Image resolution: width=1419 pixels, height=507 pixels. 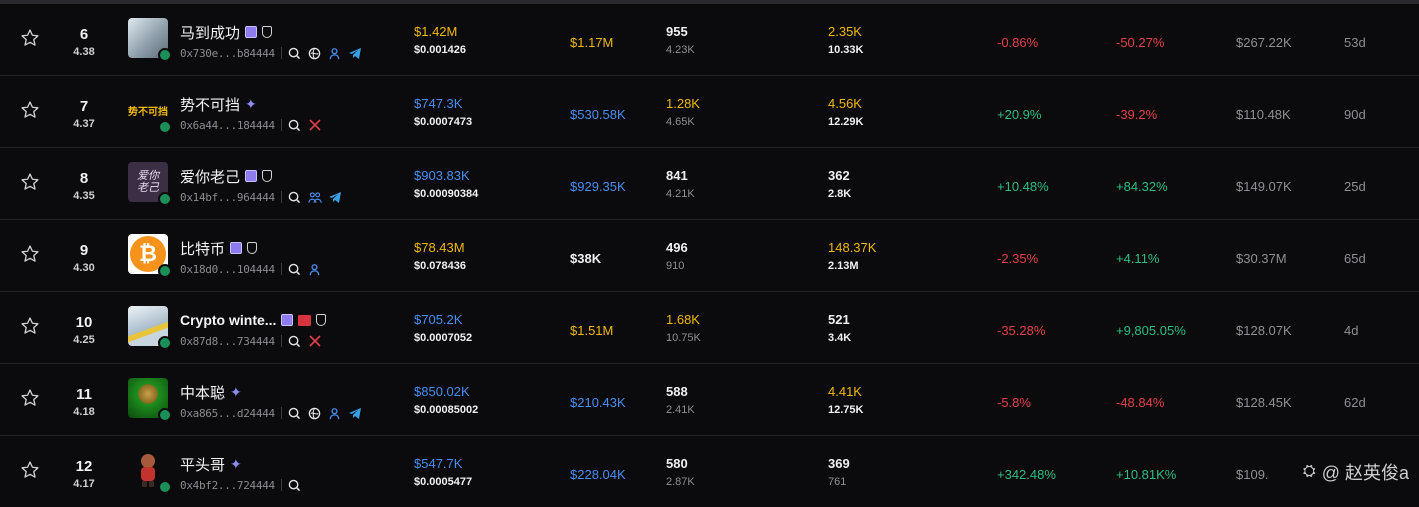 I want to click on rank-score: 4.35, so click(x=84, y=196).